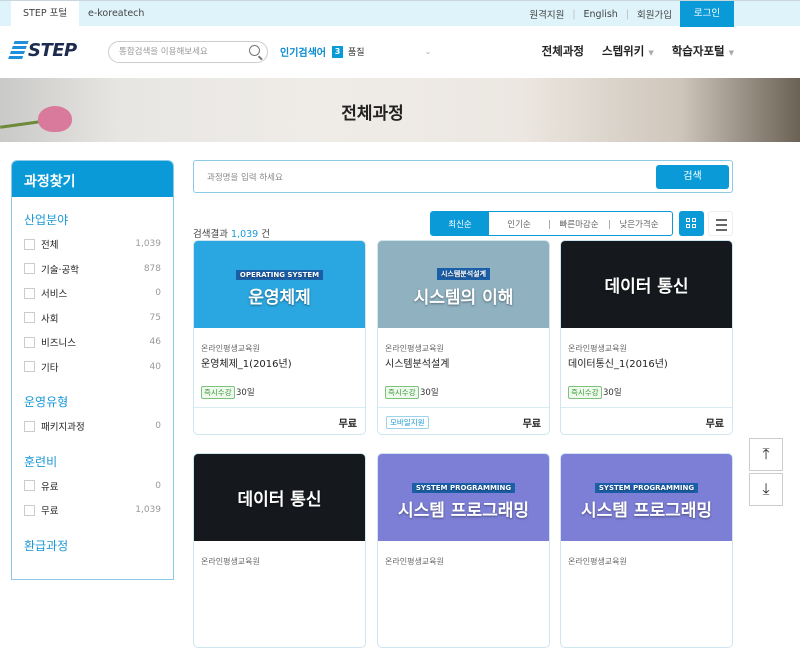 Image resolution: width=800 pixels, height=648 pixels. Describe the element at coordinates (639, 223) in the screenshot. I see `sort-lowest-price: 낮은가격순` at that location.